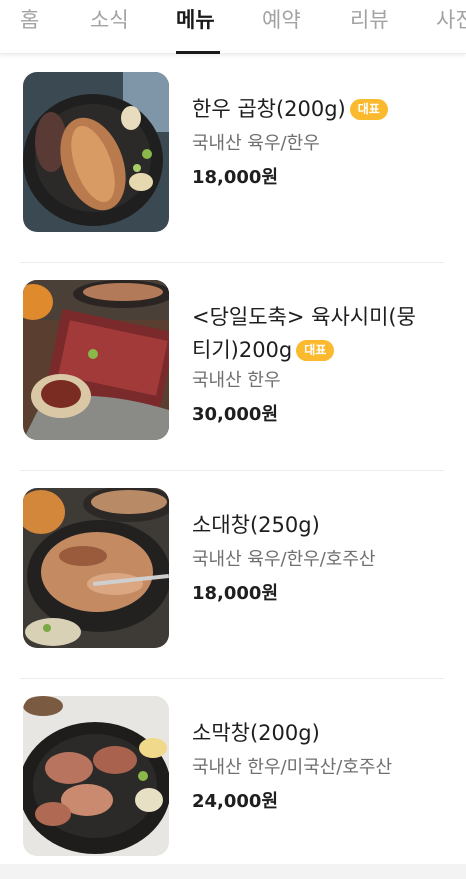 The height and width of the screenshot is (879, 466). What do you see at coordinates (317, 334) in the screenshot?
I see `menu-item-name: <당일도축> 육사시미(뭉 티기)200g 대표` at bounding box center [317, 334].